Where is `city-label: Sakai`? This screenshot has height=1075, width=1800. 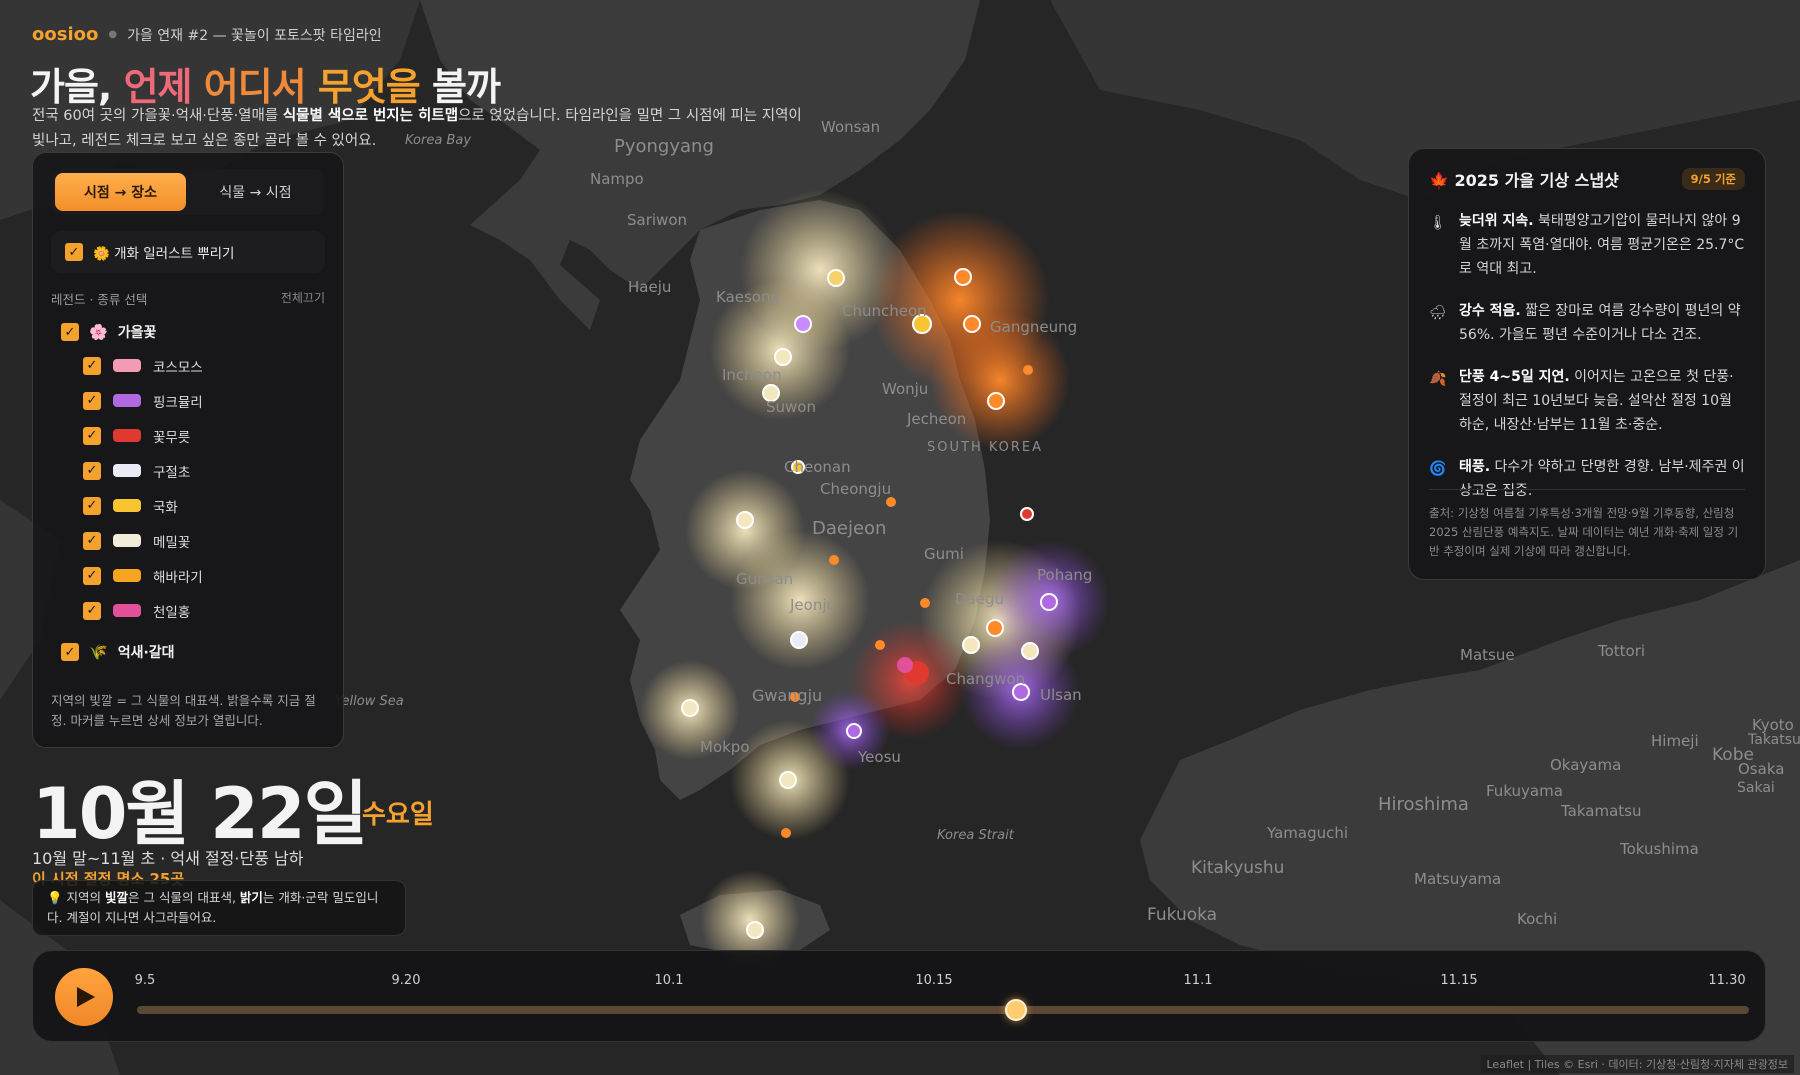
city-label: Sakai is located at coordinates (1756, 788).